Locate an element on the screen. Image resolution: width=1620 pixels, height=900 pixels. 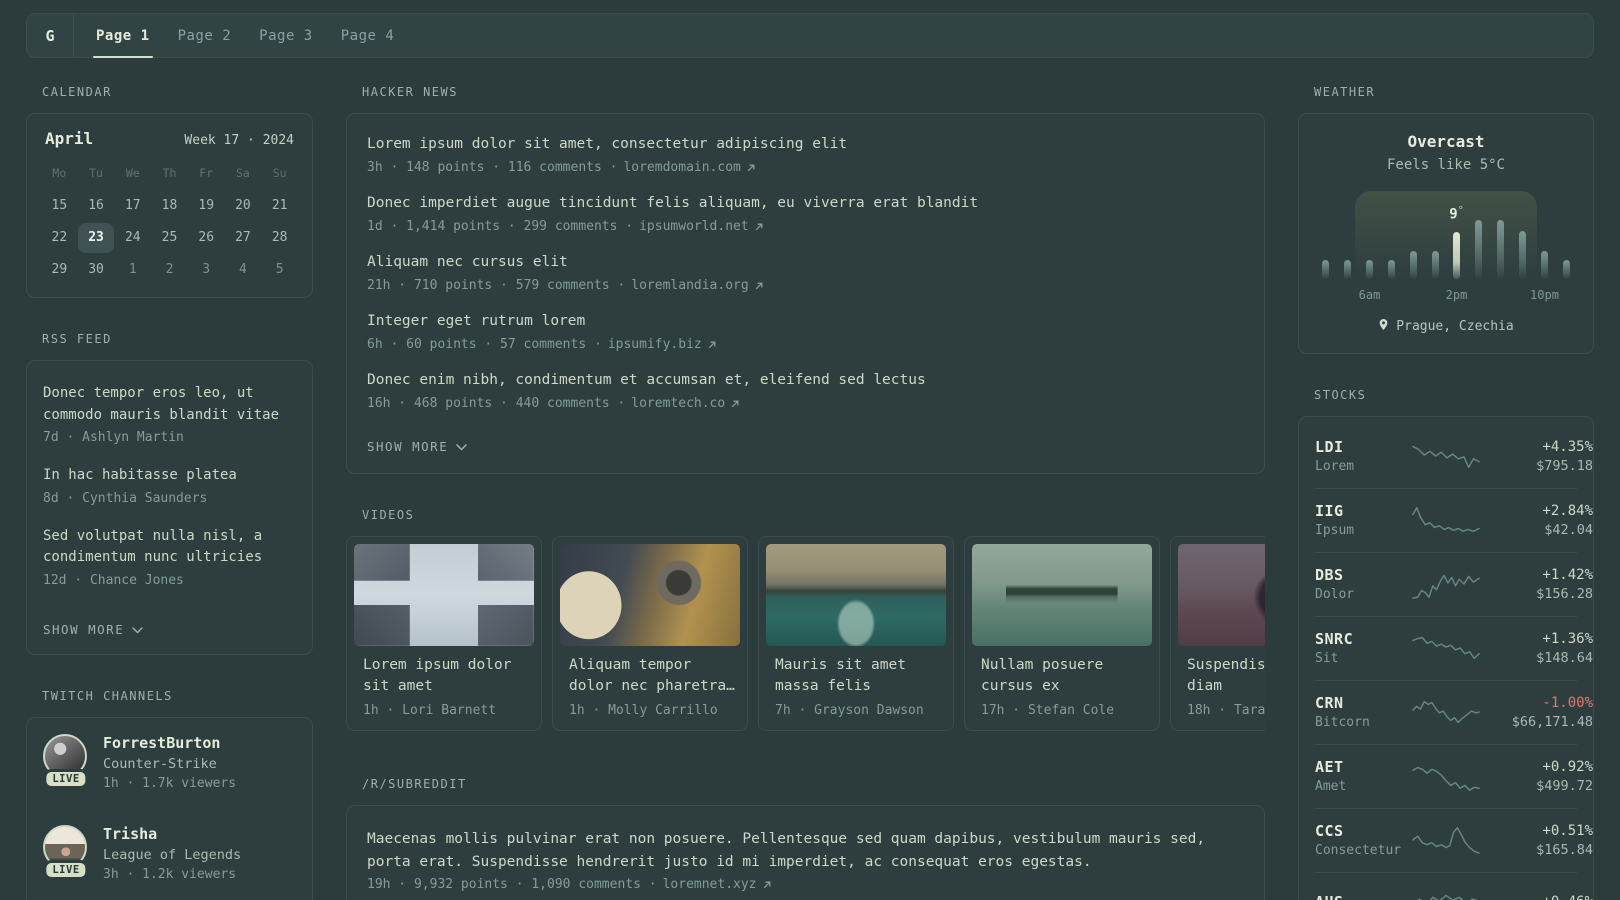
calendar-day: 27 is located at coordinates (243, 237).